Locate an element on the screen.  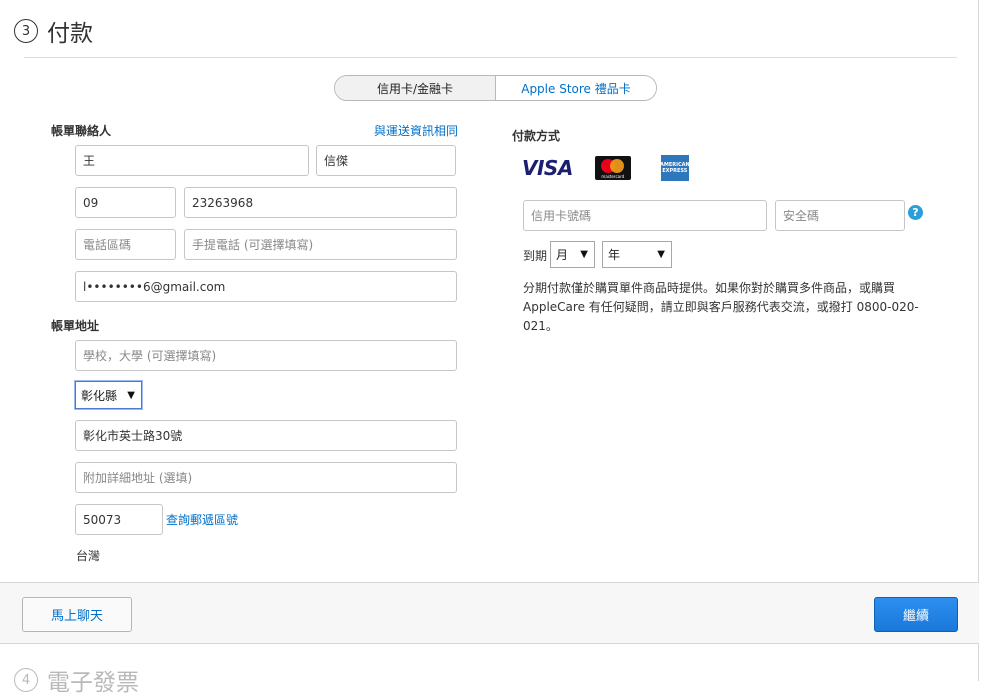
email-field is located at coordinates (266, 286).